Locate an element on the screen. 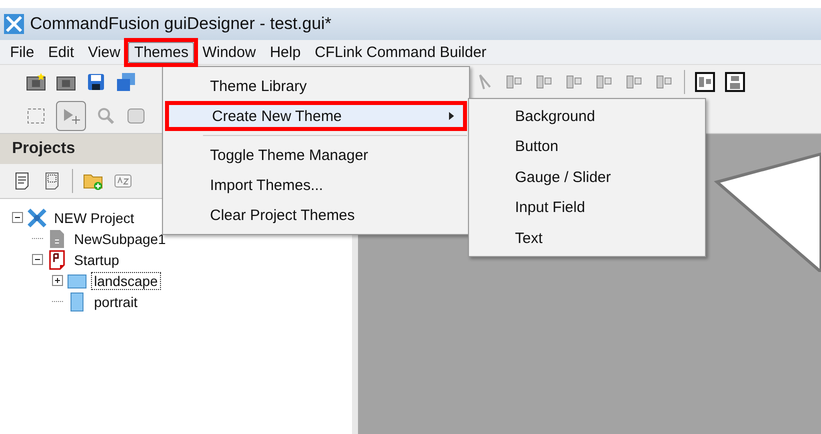 Image resolution: width=821 pixels, height=434 pixels. menu-item: File is located at coordinates (22, 52).